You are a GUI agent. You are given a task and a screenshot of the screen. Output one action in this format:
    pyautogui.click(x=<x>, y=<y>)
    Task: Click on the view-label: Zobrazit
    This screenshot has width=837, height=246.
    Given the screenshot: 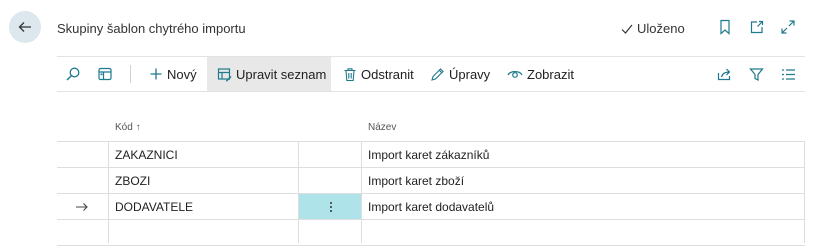 What is the action you would take?
    pyautogui.click(x=550, y=74)
    